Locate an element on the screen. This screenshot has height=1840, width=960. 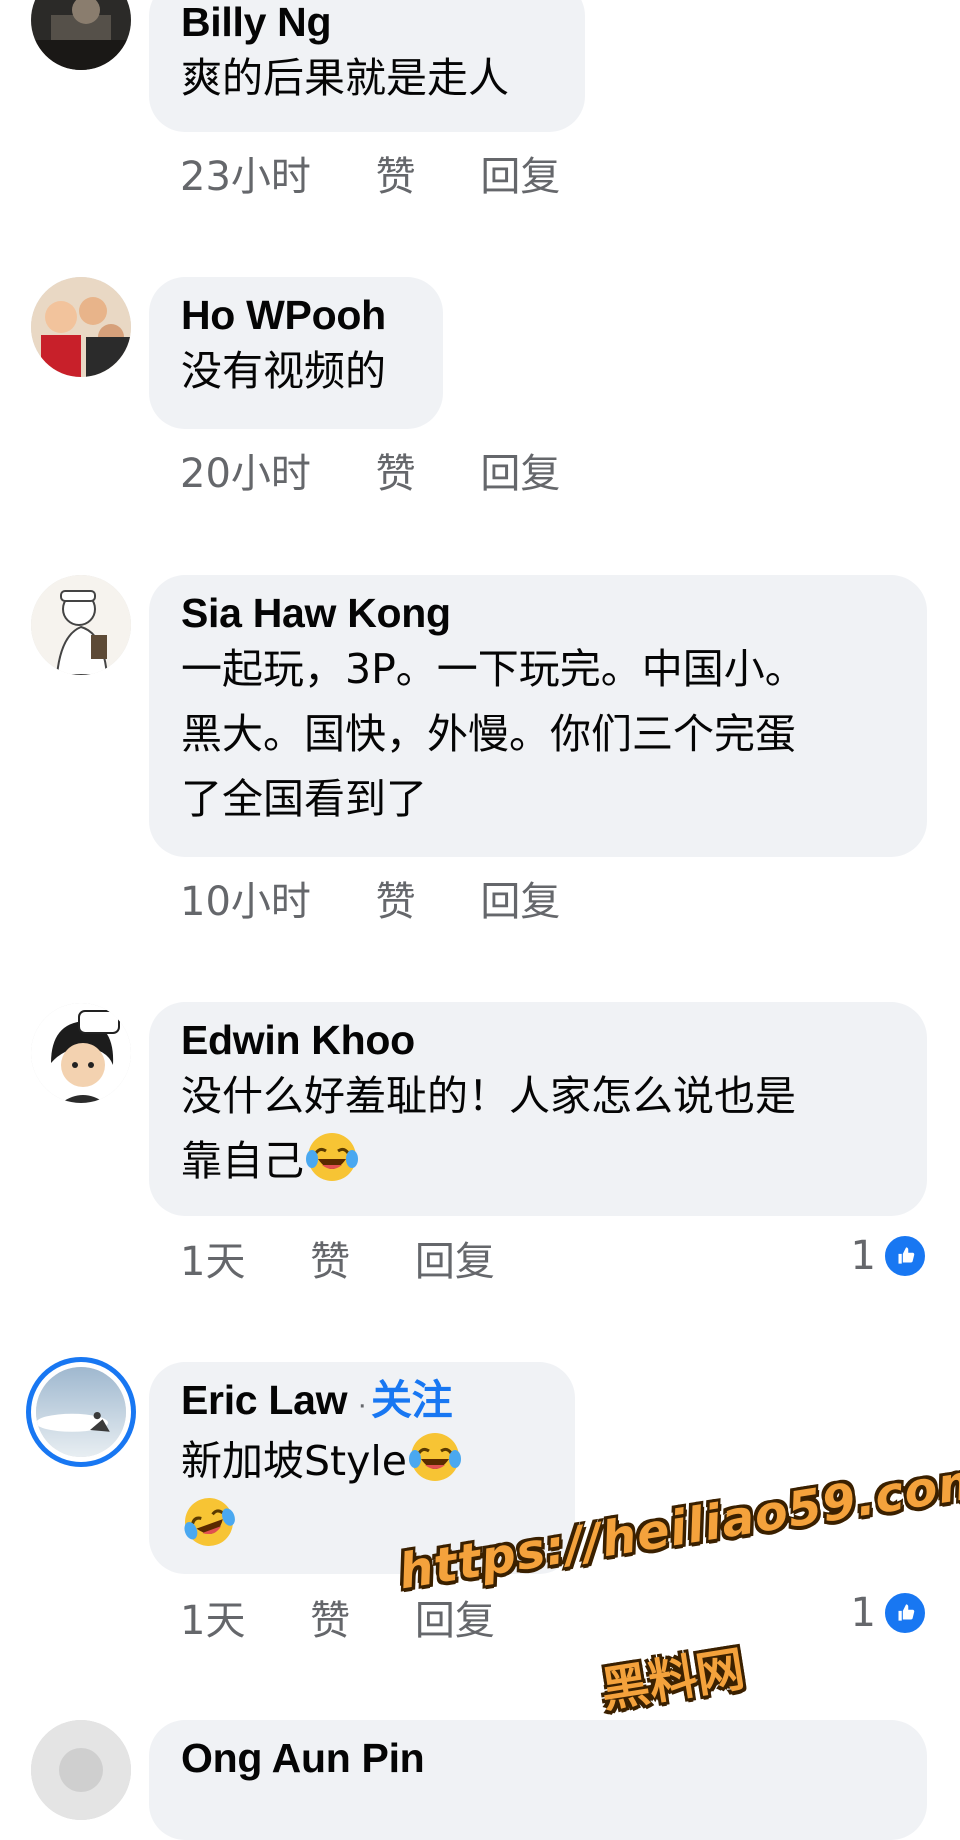
follow-button: 关注 is located at coordinates (412, 1400).